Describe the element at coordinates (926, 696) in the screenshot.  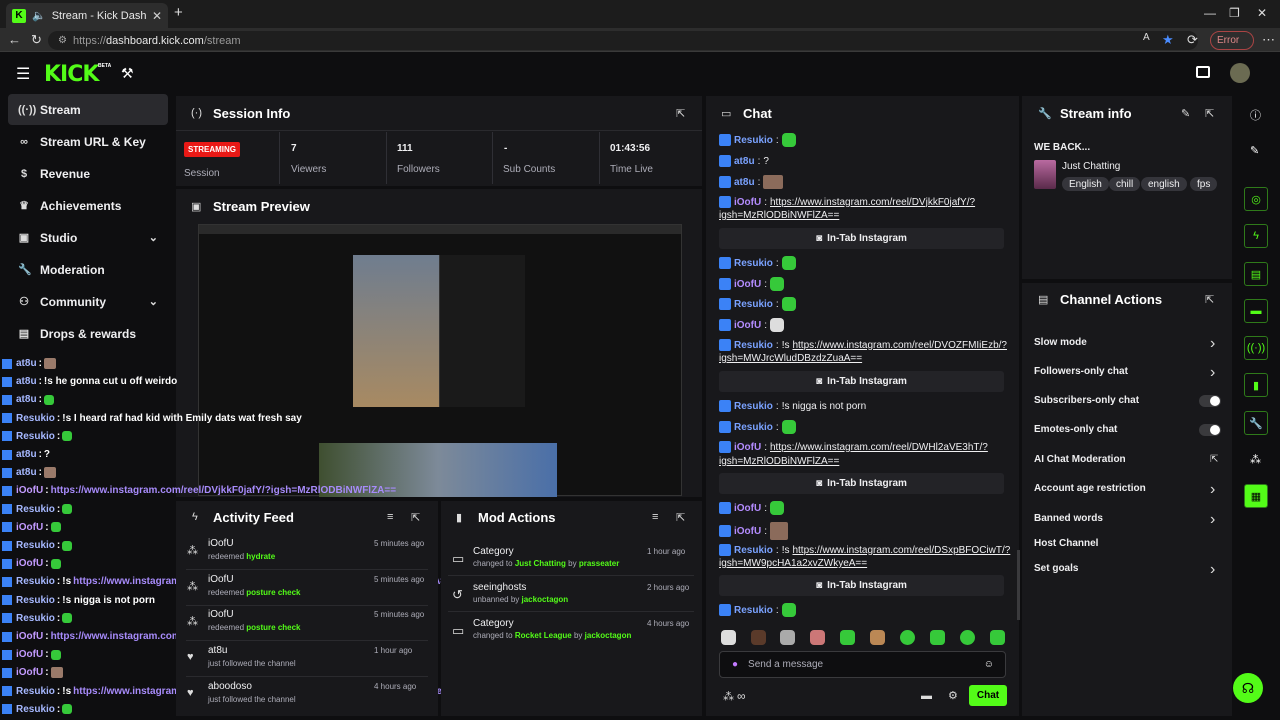
I see `chat-bubble-icon: ▬` at that location.